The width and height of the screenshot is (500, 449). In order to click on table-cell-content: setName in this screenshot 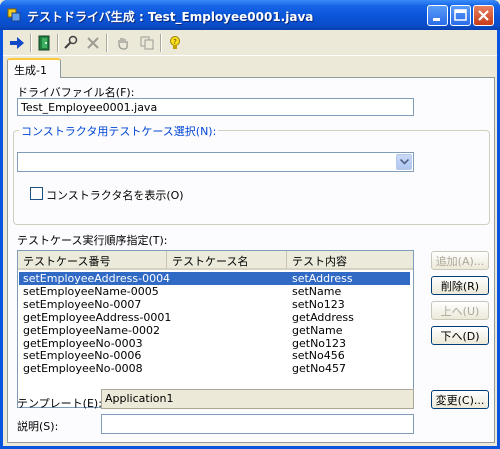, I will do `click(317, 291)`.